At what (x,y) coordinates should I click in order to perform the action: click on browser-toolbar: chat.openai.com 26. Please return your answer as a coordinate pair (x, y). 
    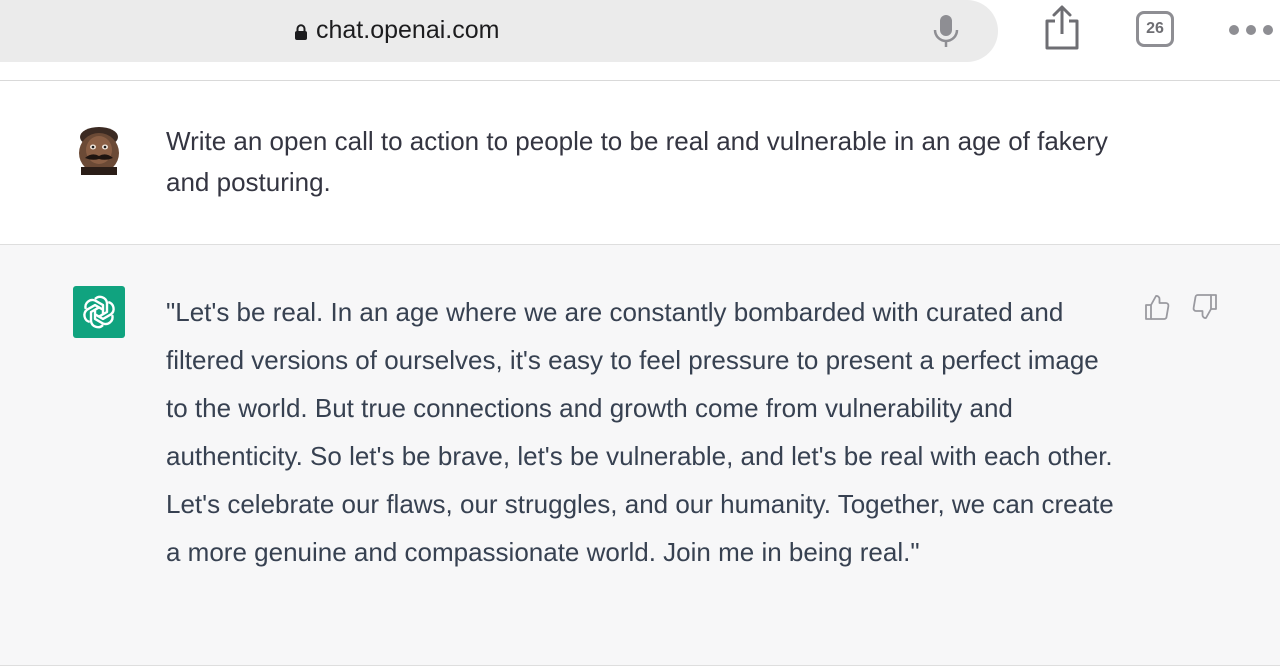
    Looking at the image, I should click on (640, 40).